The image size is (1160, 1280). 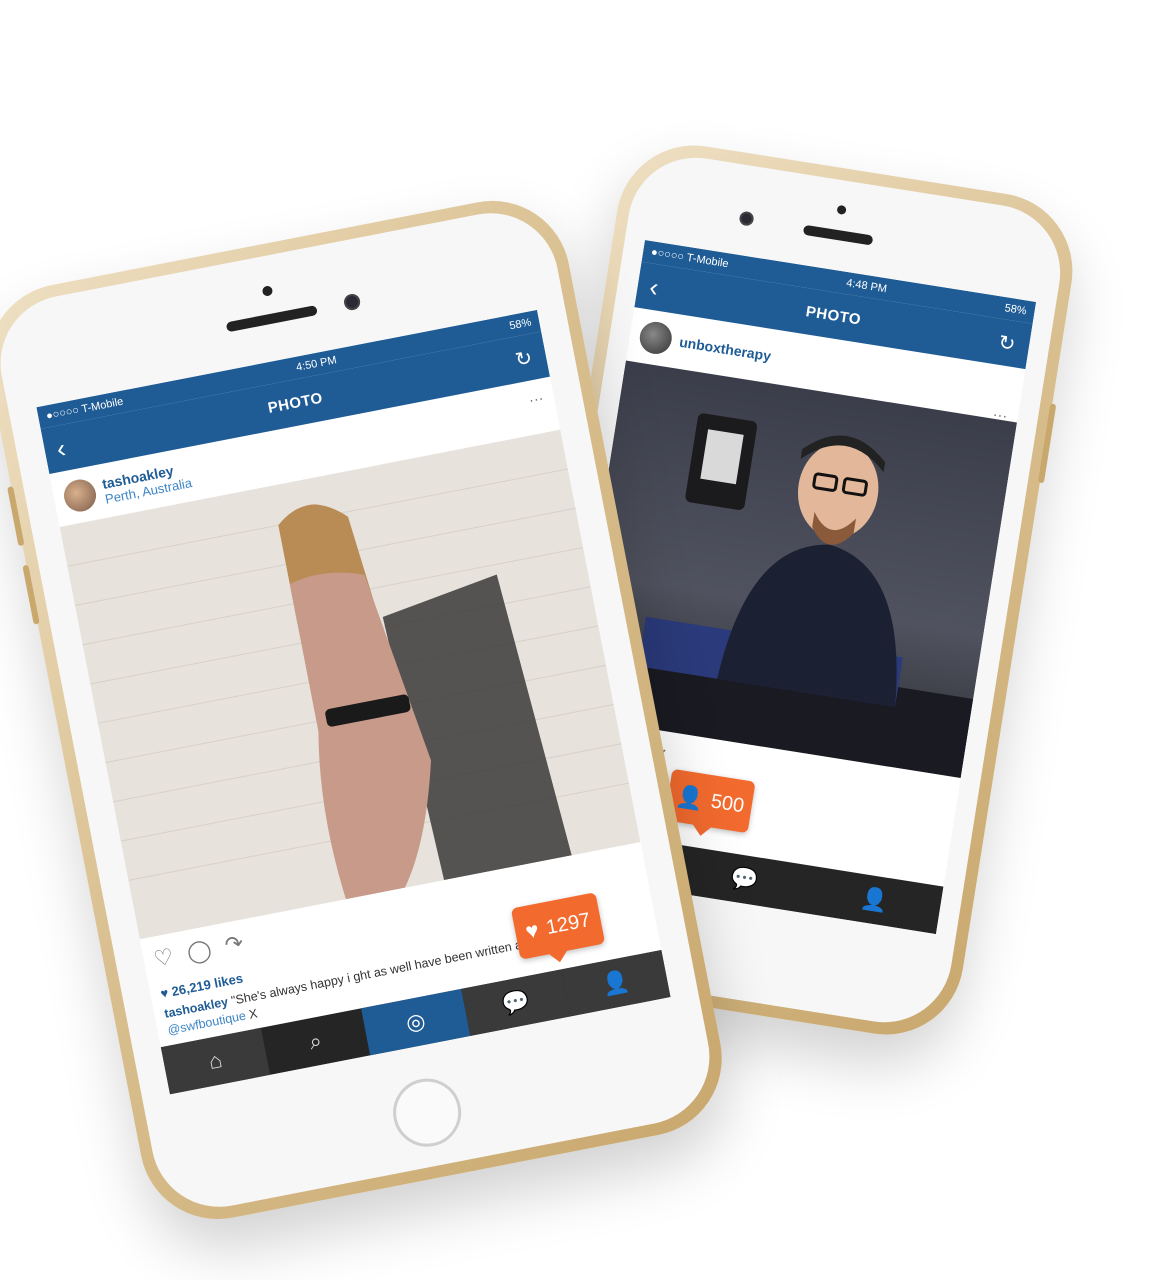 What do you see at coordinates (234, 944) in the screenshot?
I see `share-icon: ↷` at bounding box center [234, 944].